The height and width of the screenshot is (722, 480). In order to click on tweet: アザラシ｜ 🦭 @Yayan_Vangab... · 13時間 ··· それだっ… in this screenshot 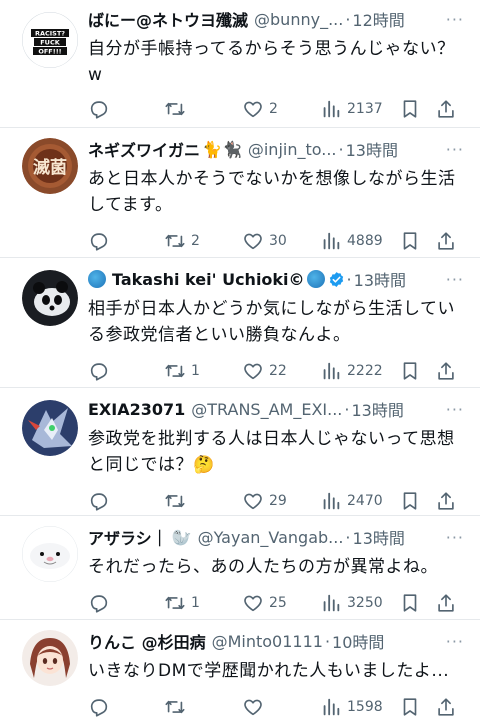, I will do `click(240, 568)`.